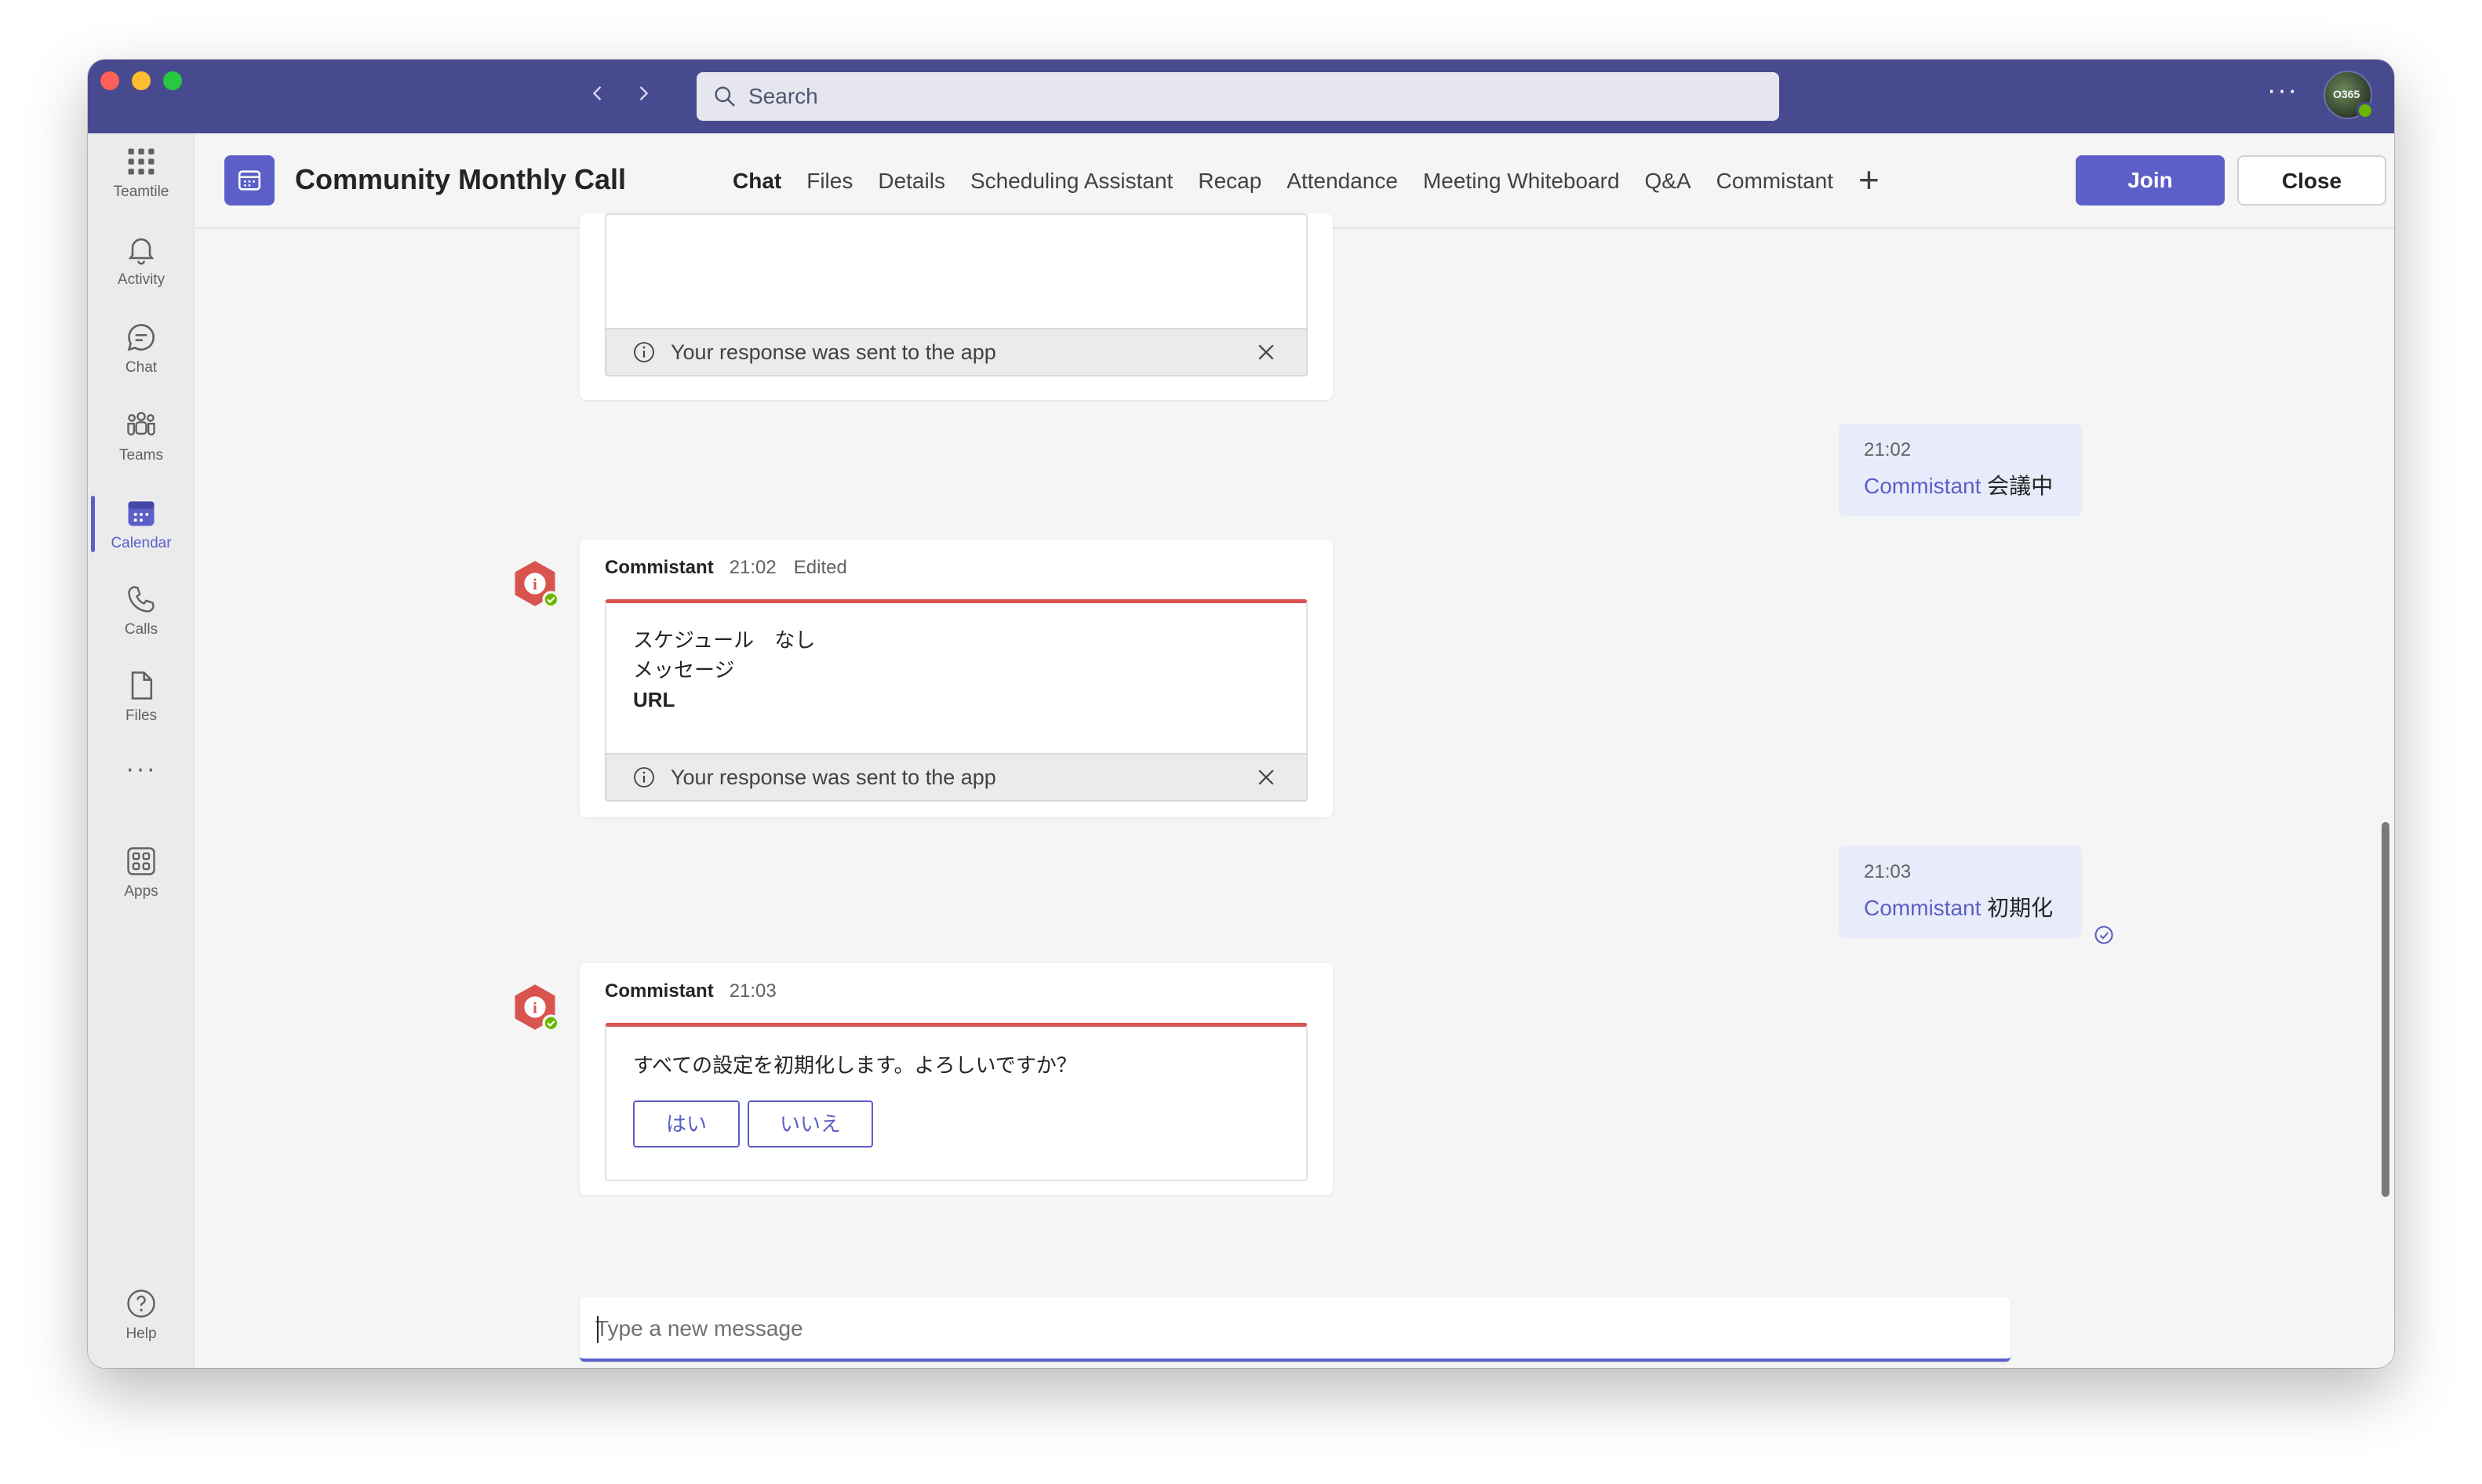 The height and width of the screenshot is (1484, 2482). I want to click on join-button: Join, so click(2150, 180).